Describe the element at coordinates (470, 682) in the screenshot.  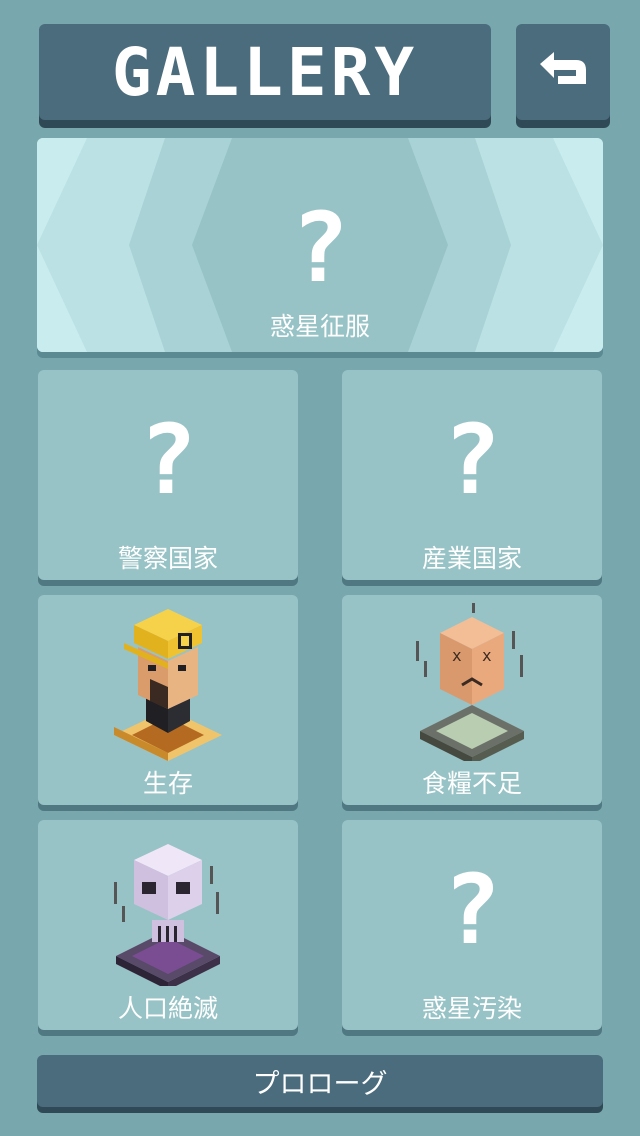
I see `starving-head-icon: x x` at that location.